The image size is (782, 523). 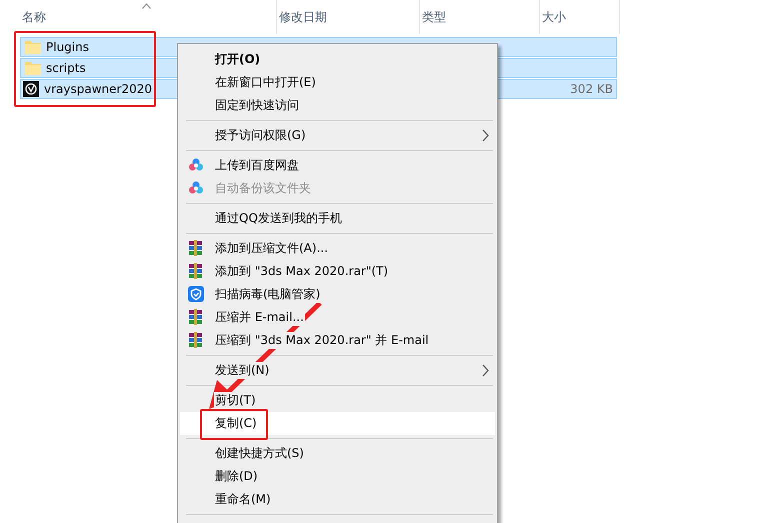 What do you see at coordinates (66, 68) in the screenshot?
I see `file-name: scripts` at bounding box center [66, 68].